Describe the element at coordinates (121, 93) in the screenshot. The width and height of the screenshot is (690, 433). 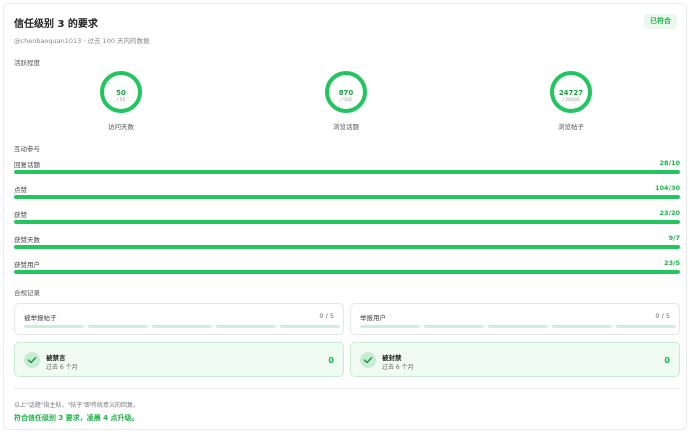
I see `gauge-value: 50` at that location.